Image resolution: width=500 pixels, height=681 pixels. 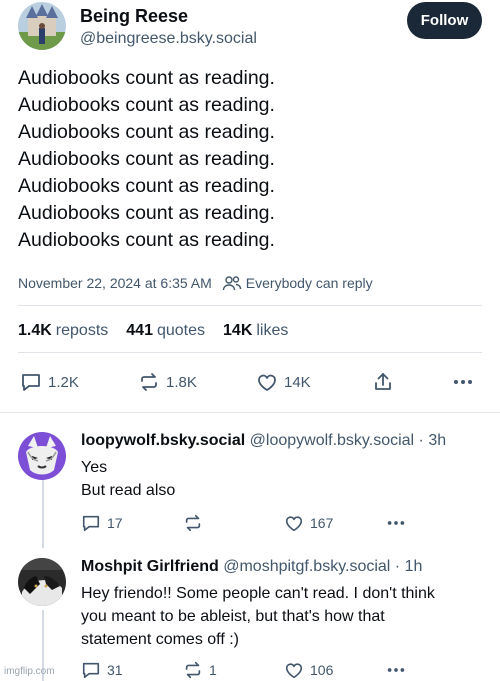 I want to click on like-count: 14K, so click(x=297, y=382).